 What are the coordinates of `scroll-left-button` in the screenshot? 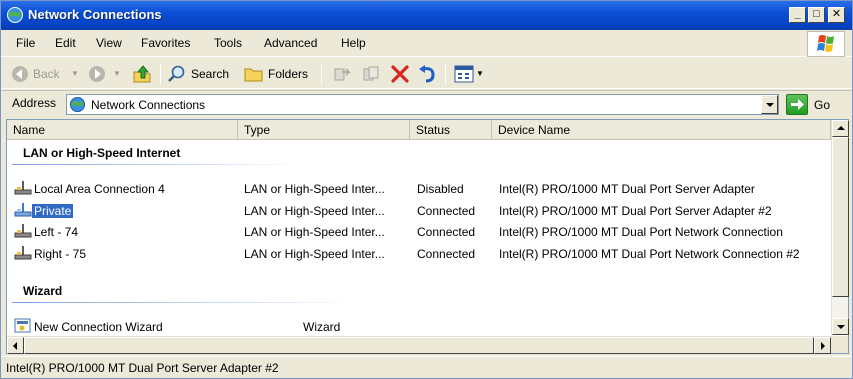 It's located at (15, 345).